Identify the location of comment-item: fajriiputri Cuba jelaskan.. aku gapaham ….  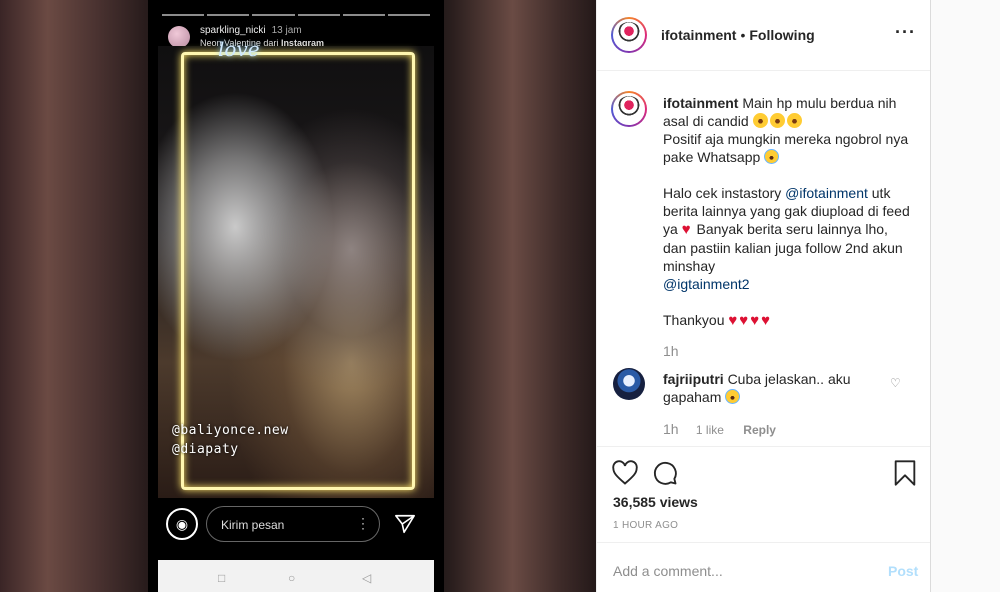
(764, 400).